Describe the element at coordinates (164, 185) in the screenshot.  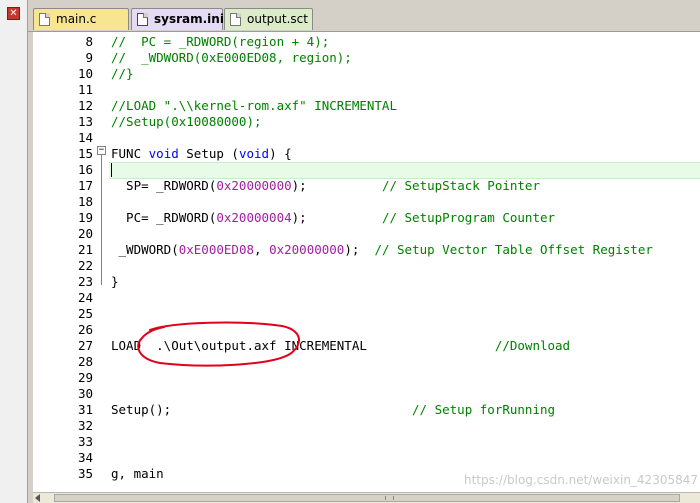
I see `code-text: SP= _RDWORD(` at that location.